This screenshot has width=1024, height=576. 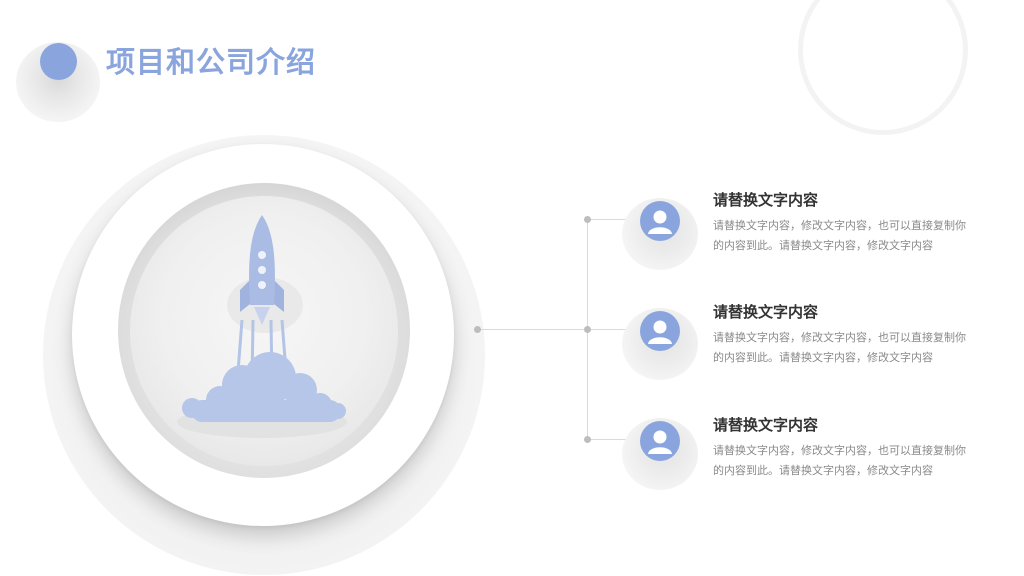 What do you see at coordinates (477, 329) in the screenshot?
I see `connector-node-center` at bounding box center [477, 329].